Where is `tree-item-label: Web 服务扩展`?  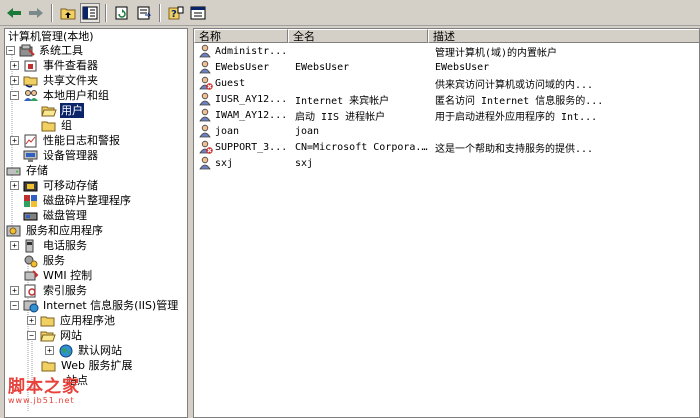 tree-item-label: Web 服务扩展 is located at coordinates (97, 365).